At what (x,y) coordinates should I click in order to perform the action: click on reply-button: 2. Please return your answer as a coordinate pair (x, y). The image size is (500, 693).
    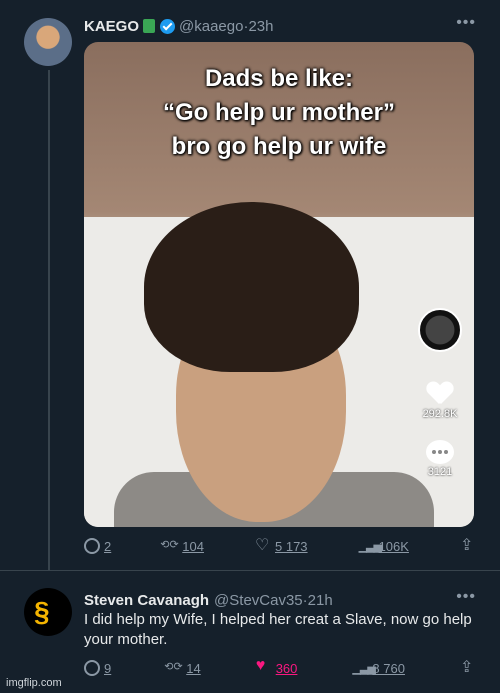
    Looking at the image, I should click on (97, 546).